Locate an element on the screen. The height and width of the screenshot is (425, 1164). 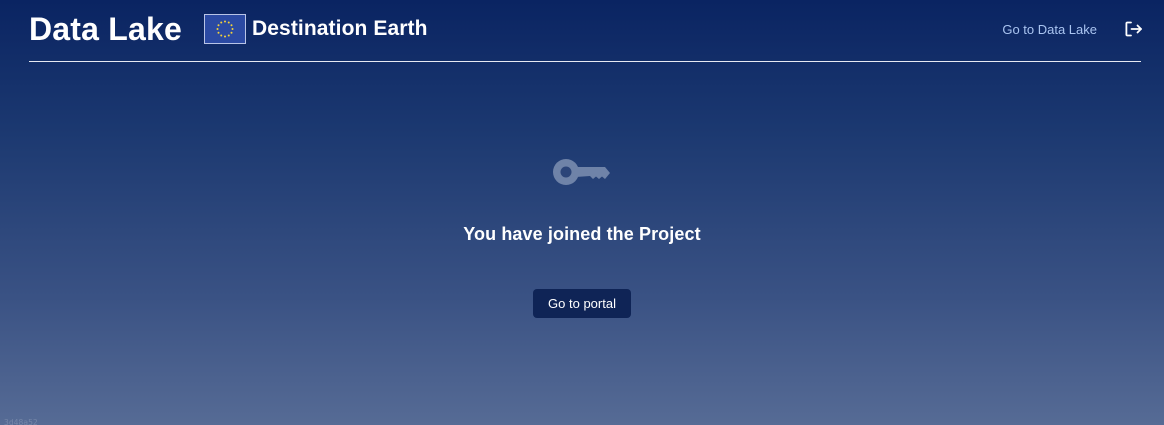
logout-icon is located at coordinates (1134, 29).